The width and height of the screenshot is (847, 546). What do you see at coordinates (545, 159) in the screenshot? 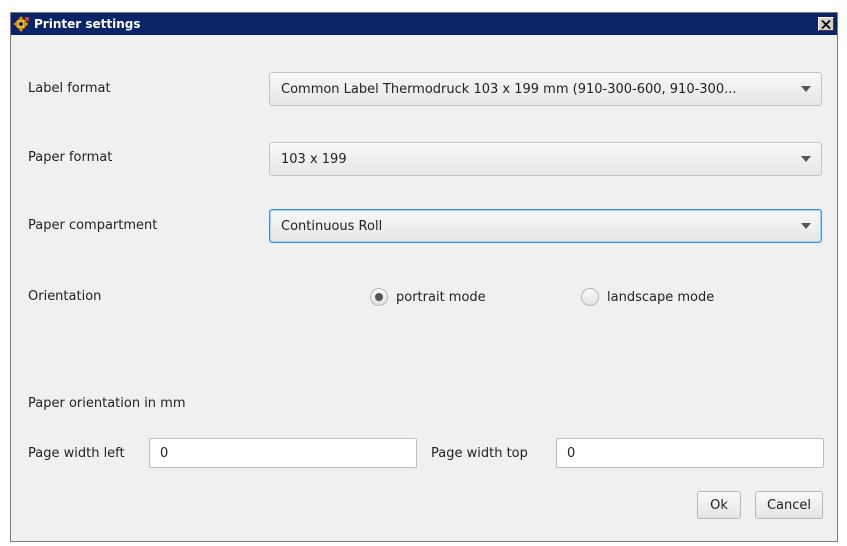
I see `paper-format-select: 103 x 199` at bounding box center [545, 159].